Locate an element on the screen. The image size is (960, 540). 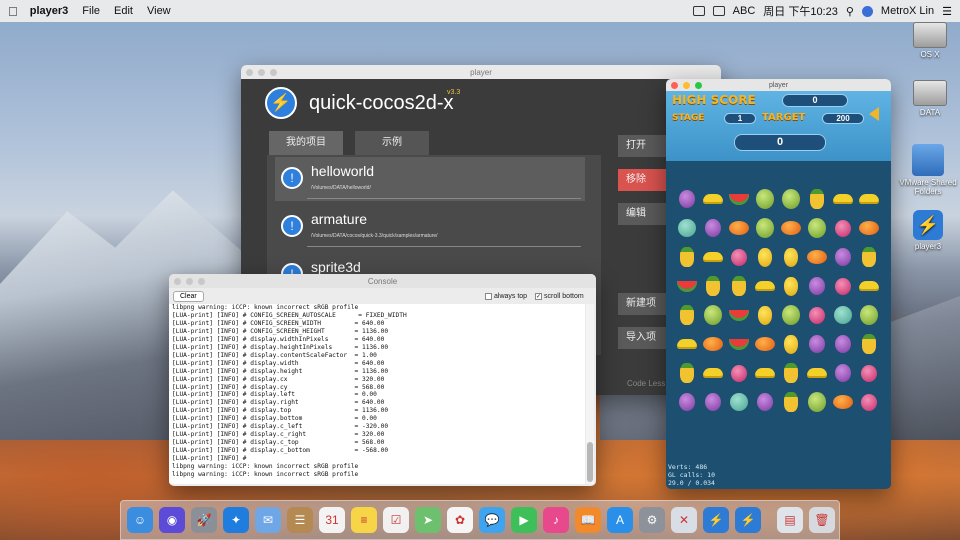
desktop-icon-vmware-shared: VMware Shared Folders is located at coordinates (928, 170).